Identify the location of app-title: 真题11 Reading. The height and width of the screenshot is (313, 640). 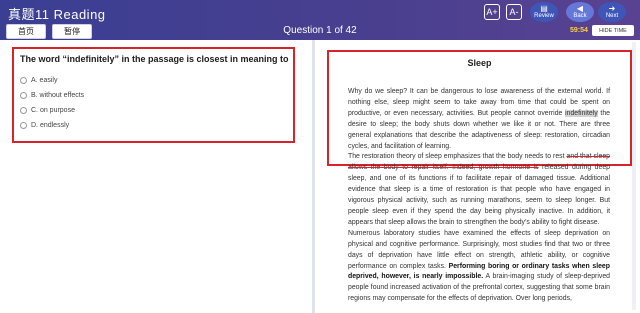
(57, 14).